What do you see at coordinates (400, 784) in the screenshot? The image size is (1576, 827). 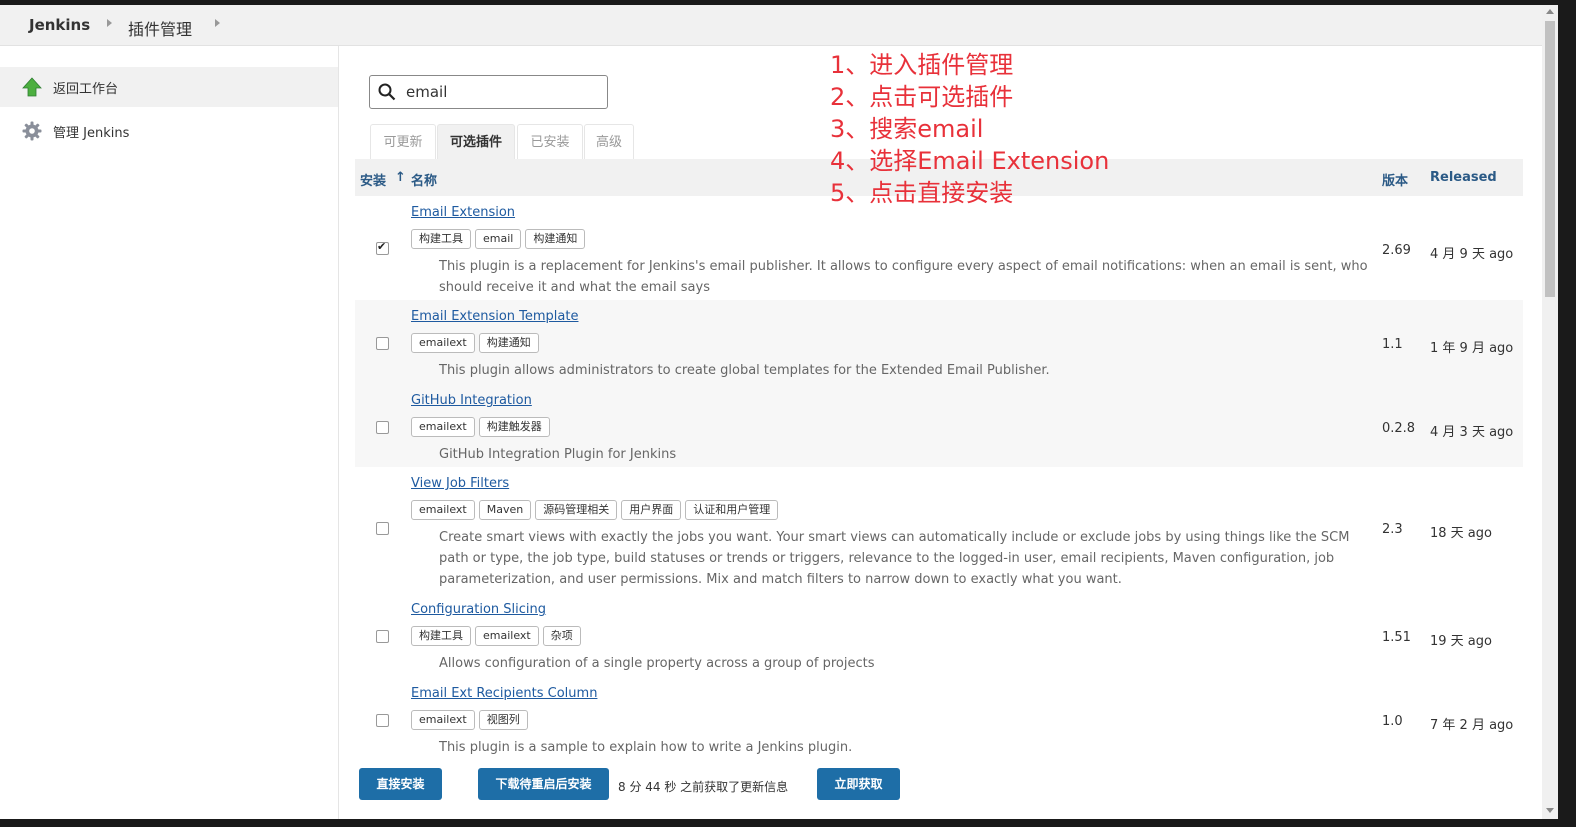 I see `install-now-button: 直接安装` at bounding box center [400, 784].